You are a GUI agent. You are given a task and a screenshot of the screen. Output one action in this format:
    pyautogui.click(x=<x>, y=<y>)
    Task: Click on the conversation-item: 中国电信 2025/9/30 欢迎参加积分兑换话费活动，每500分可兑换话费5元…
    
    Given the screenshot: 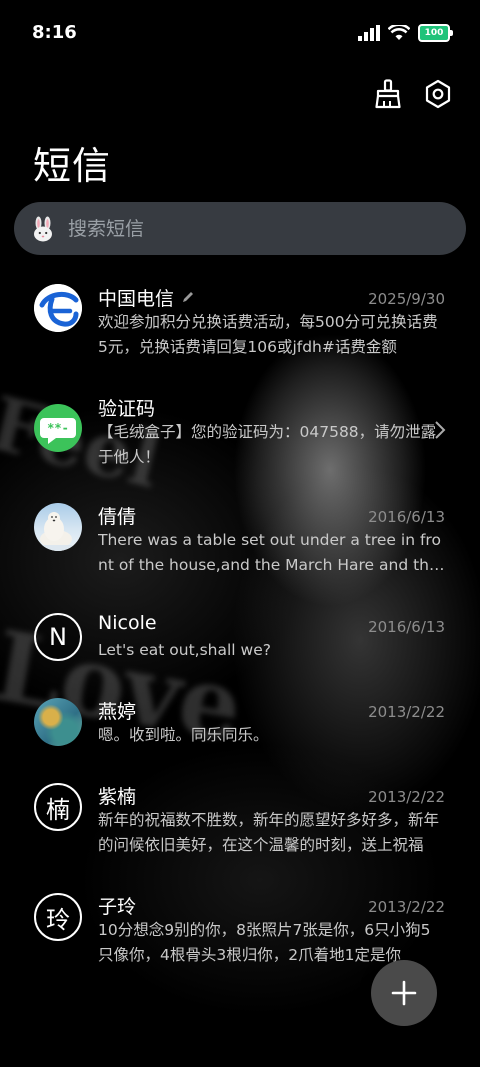 What is the action you would take?
    pyautogui.click(x=240, y=320)
    